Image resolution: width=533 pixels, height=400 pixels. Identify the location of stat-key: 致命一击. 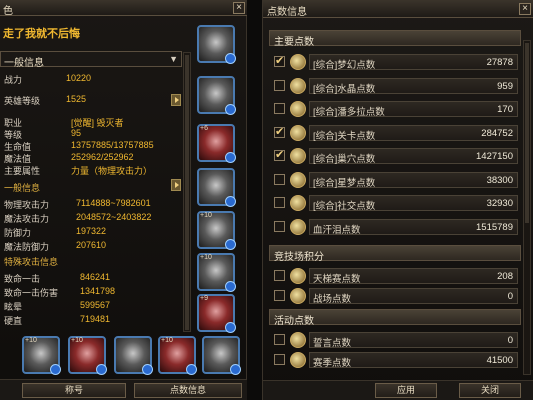
(22, 279).